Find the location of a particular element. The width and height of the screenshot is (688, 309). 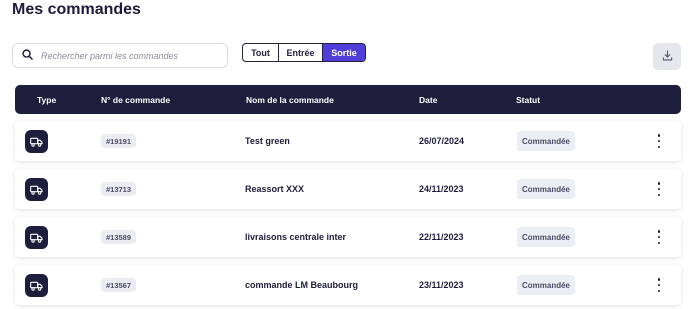

order-date: 24/11/2023 is located at coordinates (441, 189).